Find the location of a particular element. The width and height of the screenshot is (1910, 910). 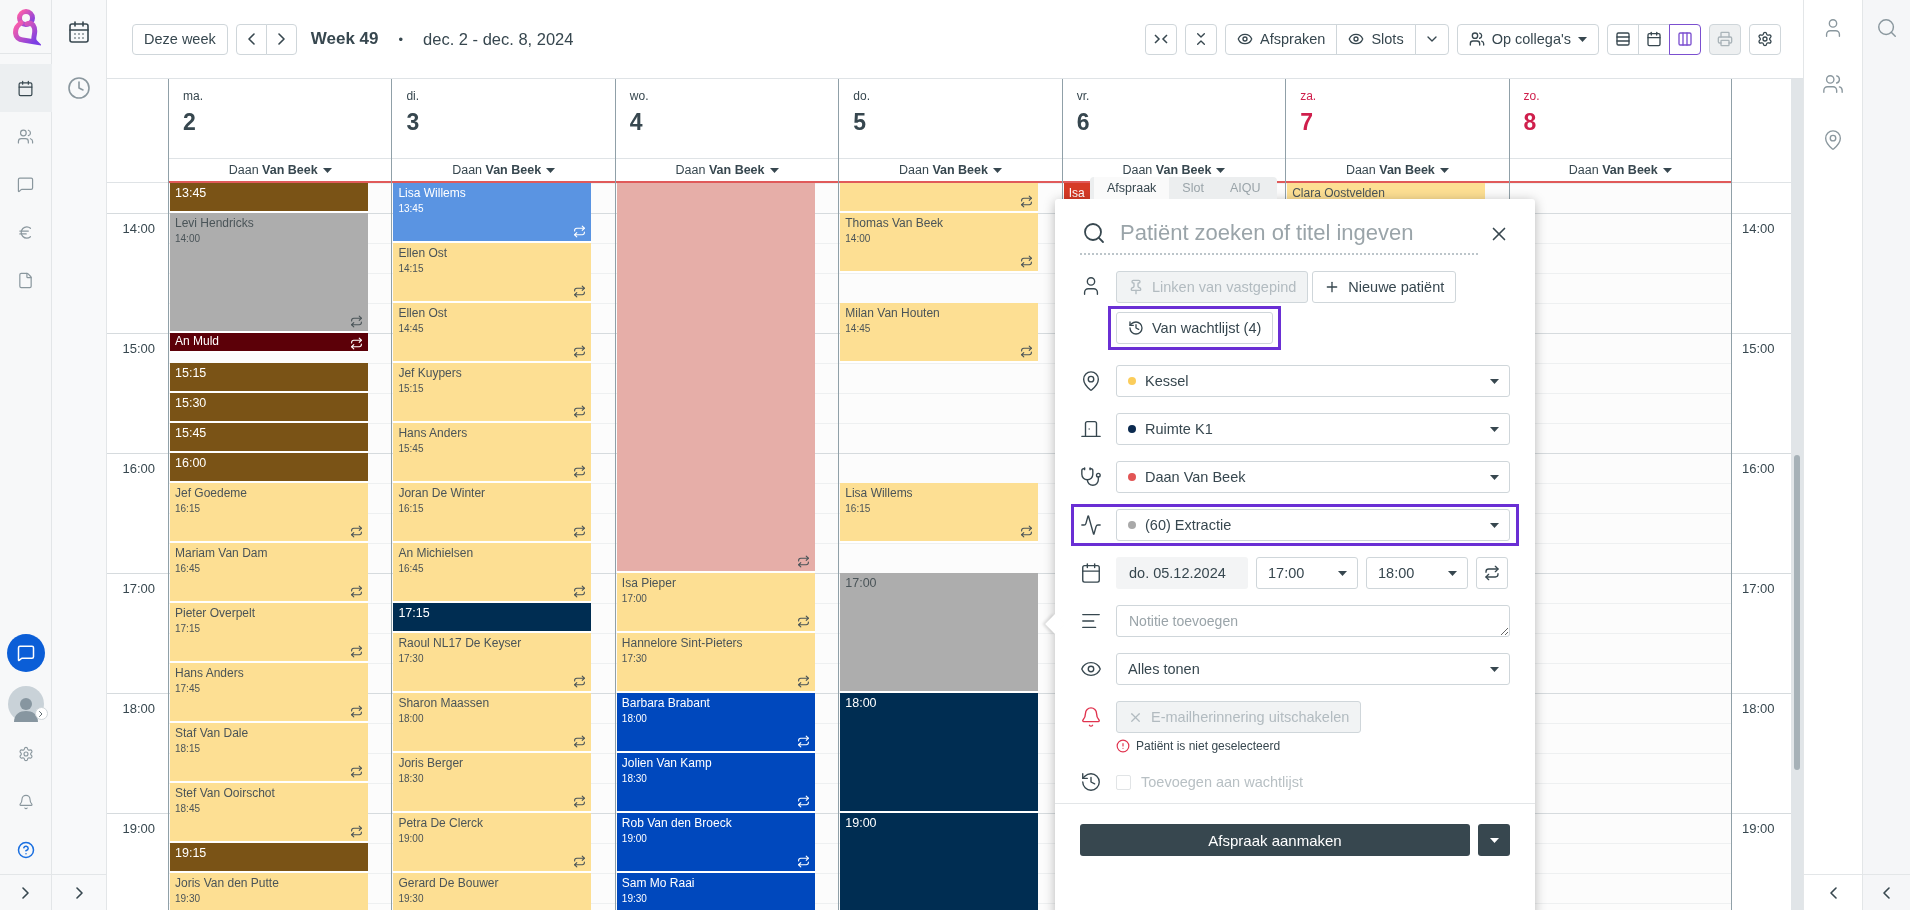

next-week-button is located at coordinates (281, 39).